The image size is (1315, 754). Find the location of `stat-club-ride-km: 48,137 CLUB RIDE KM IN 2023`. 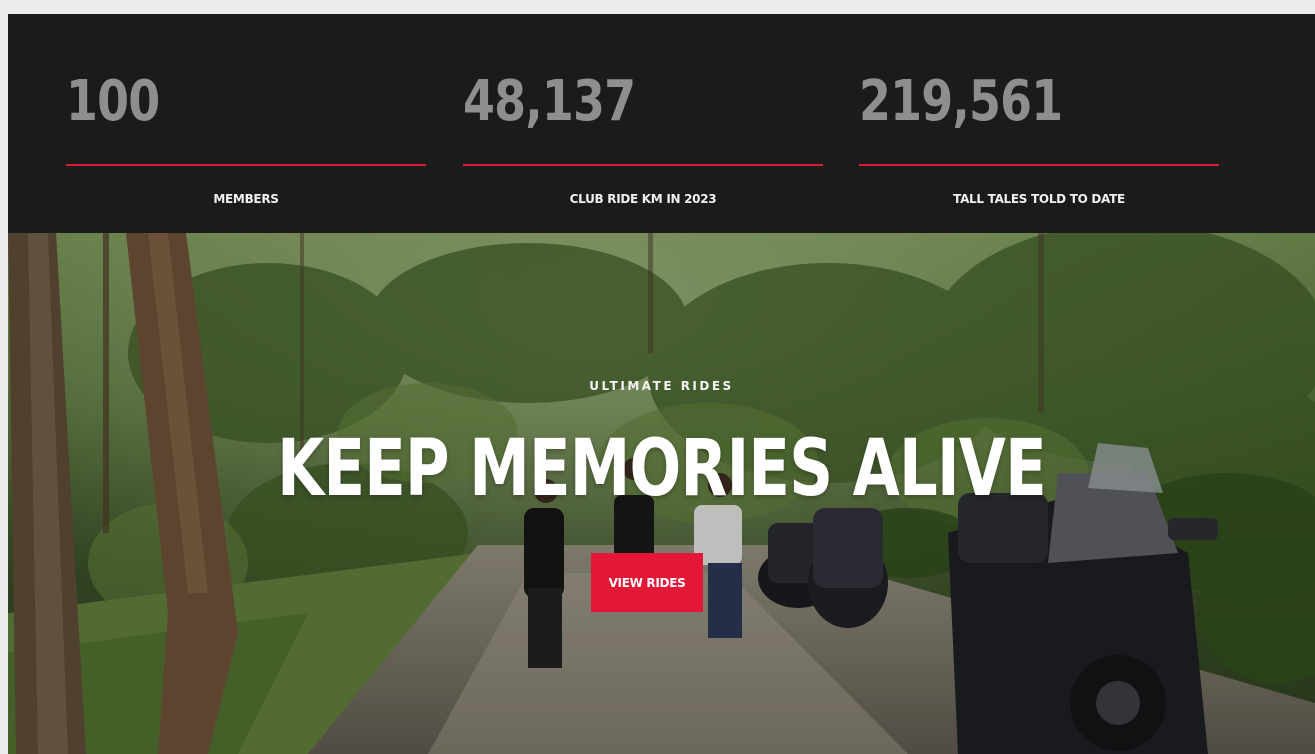

stat-club-ride-km: 48,137 CLUB RIDE KM IN 2023 is located at coordinates (643, 123).